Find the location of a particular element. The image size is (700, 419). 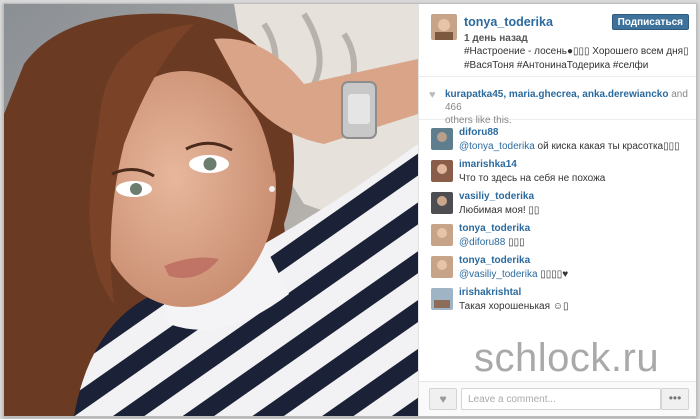

likes-count: 466 is located at coordinates (453, 107).